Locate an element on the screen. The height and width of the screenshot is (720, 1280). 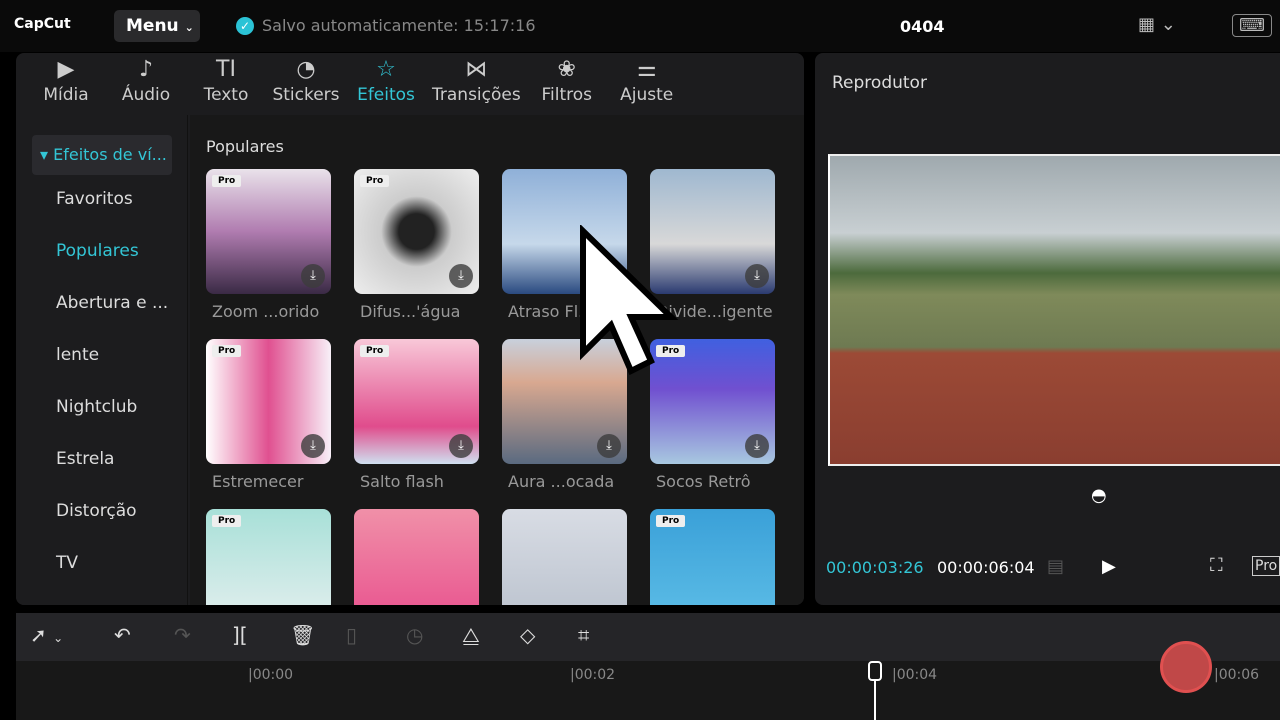
mirror-icon: ⧋ is located at coordinates (471, 635).